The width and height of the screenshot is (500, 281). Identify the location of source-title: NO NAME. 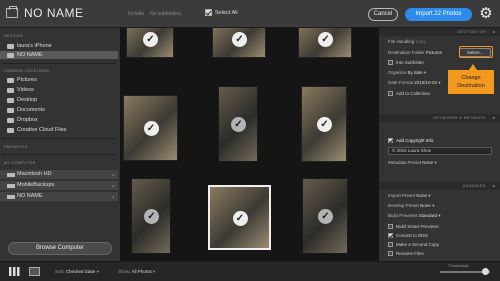
(54, 13).